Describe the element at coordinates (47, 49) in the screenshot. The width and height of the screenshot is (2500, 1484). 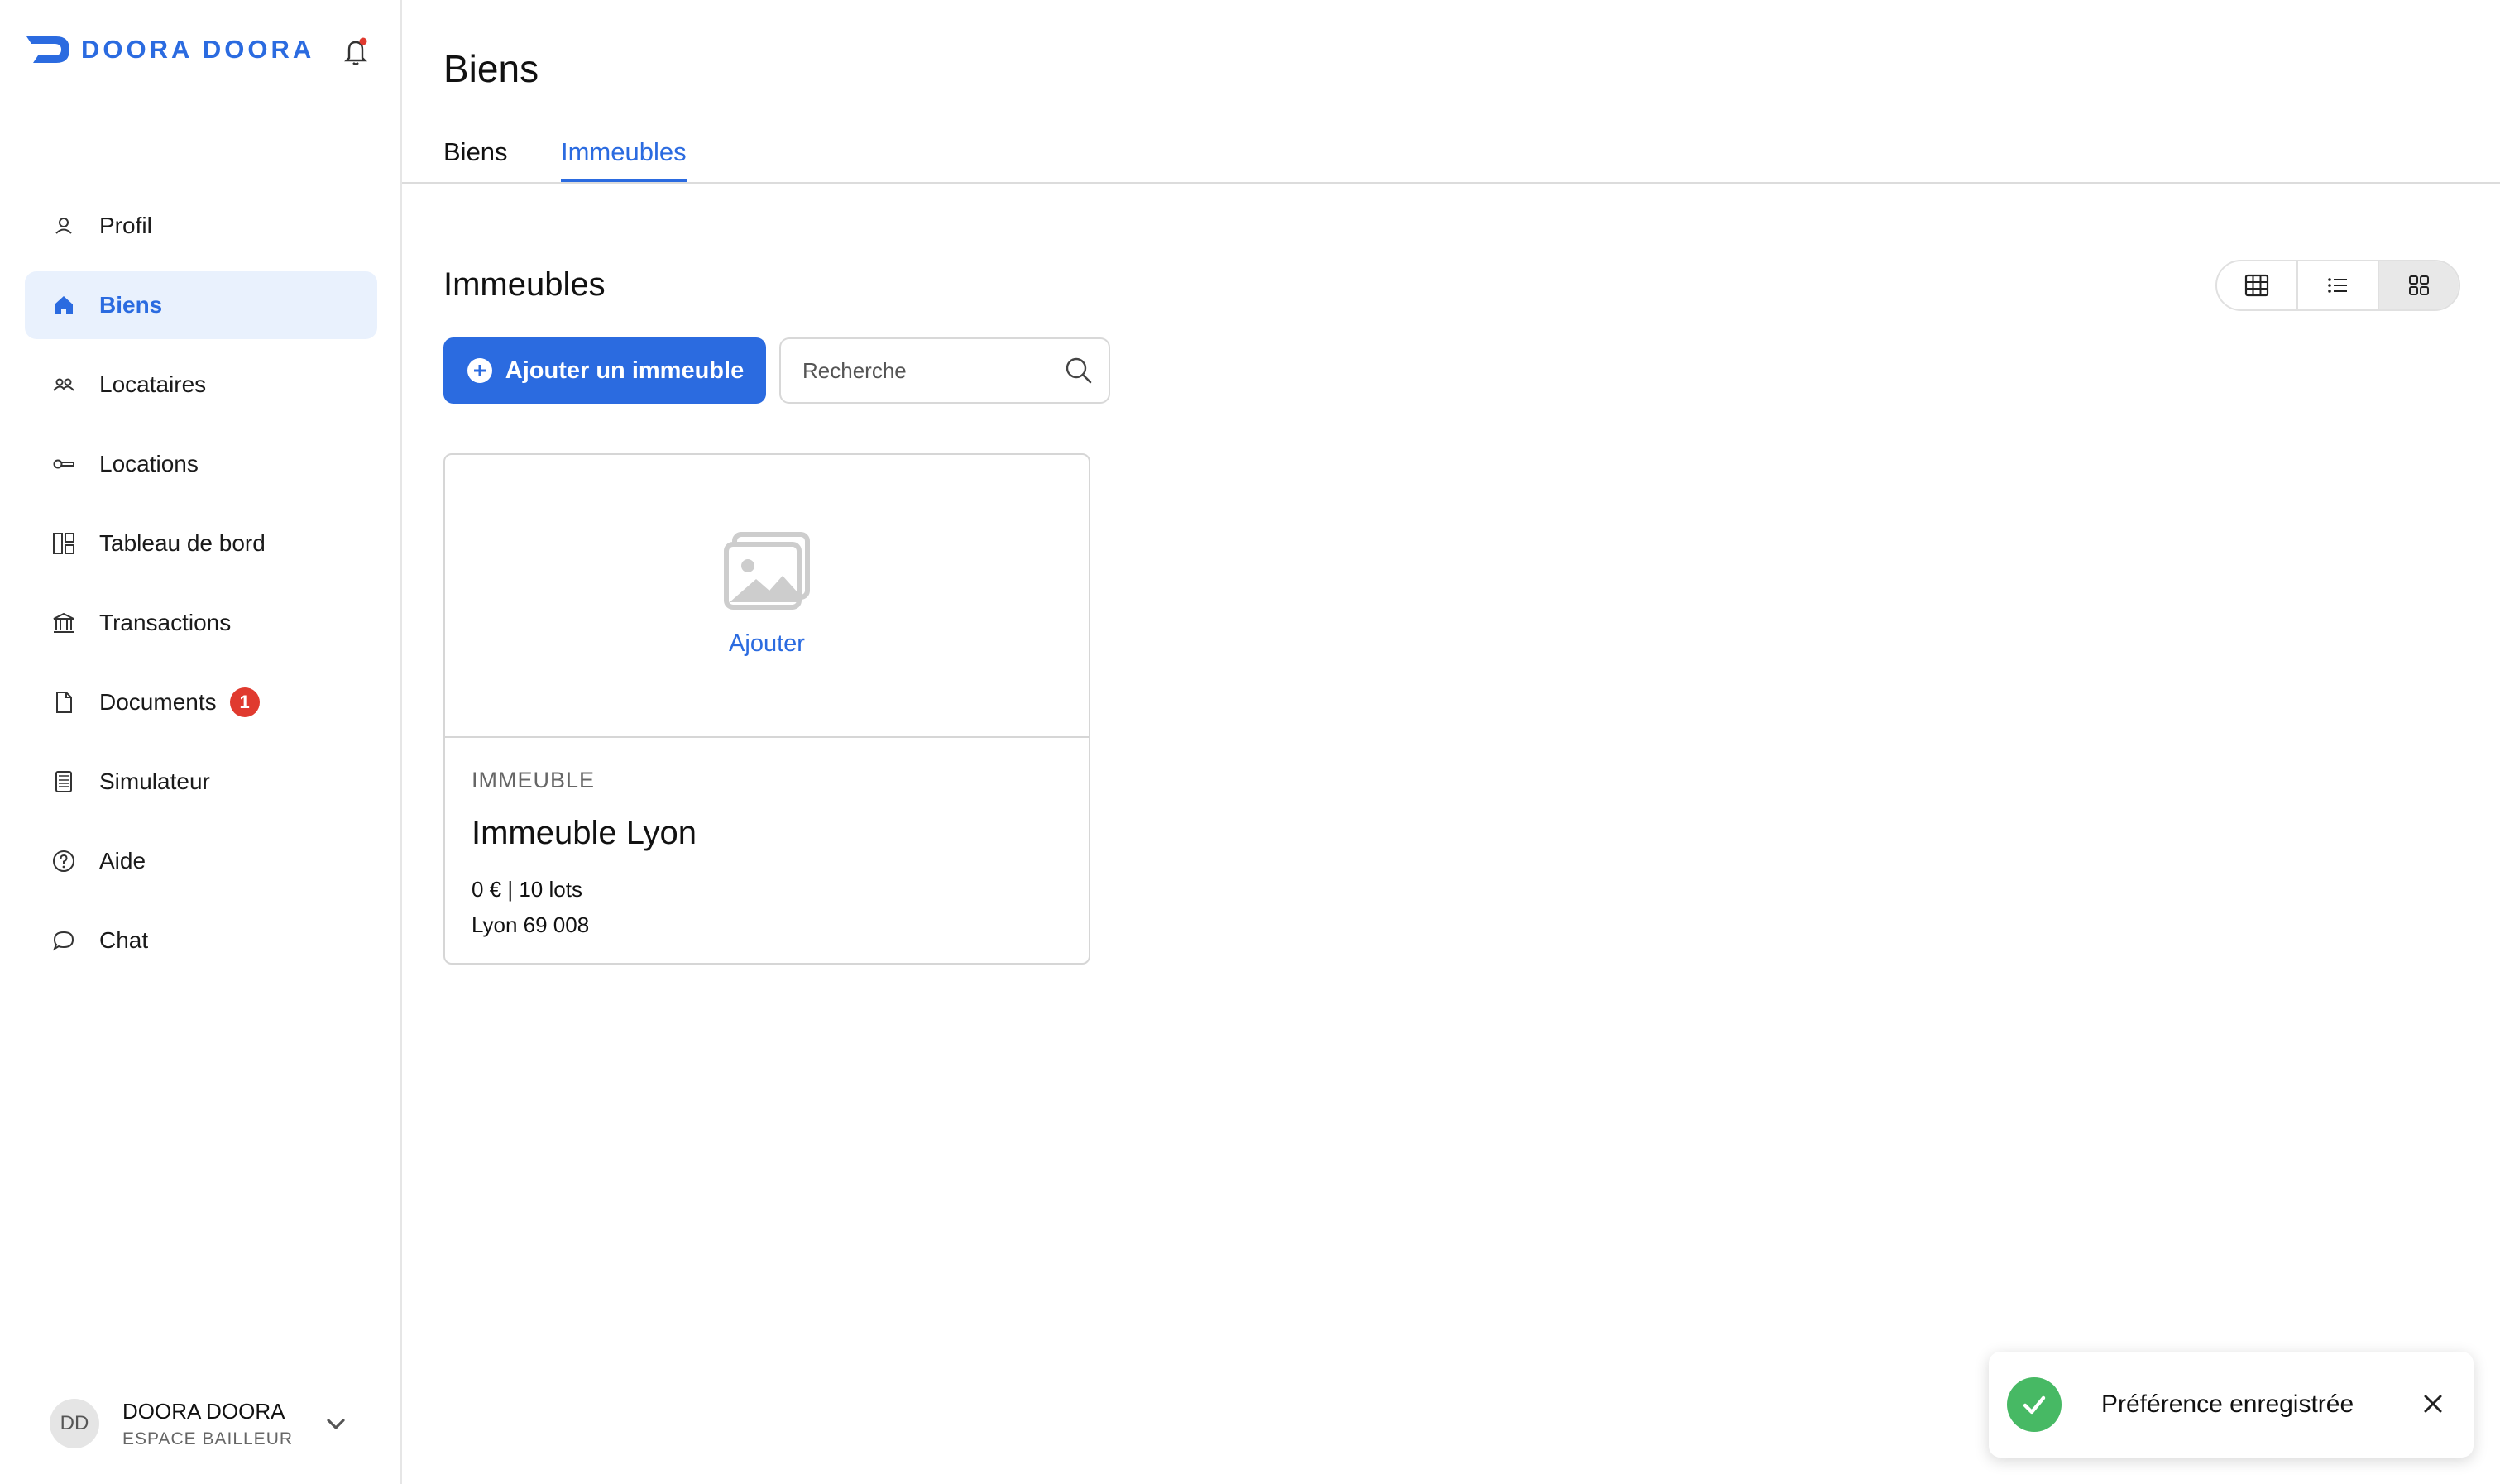
I see `logo-mark-icon` at that location.